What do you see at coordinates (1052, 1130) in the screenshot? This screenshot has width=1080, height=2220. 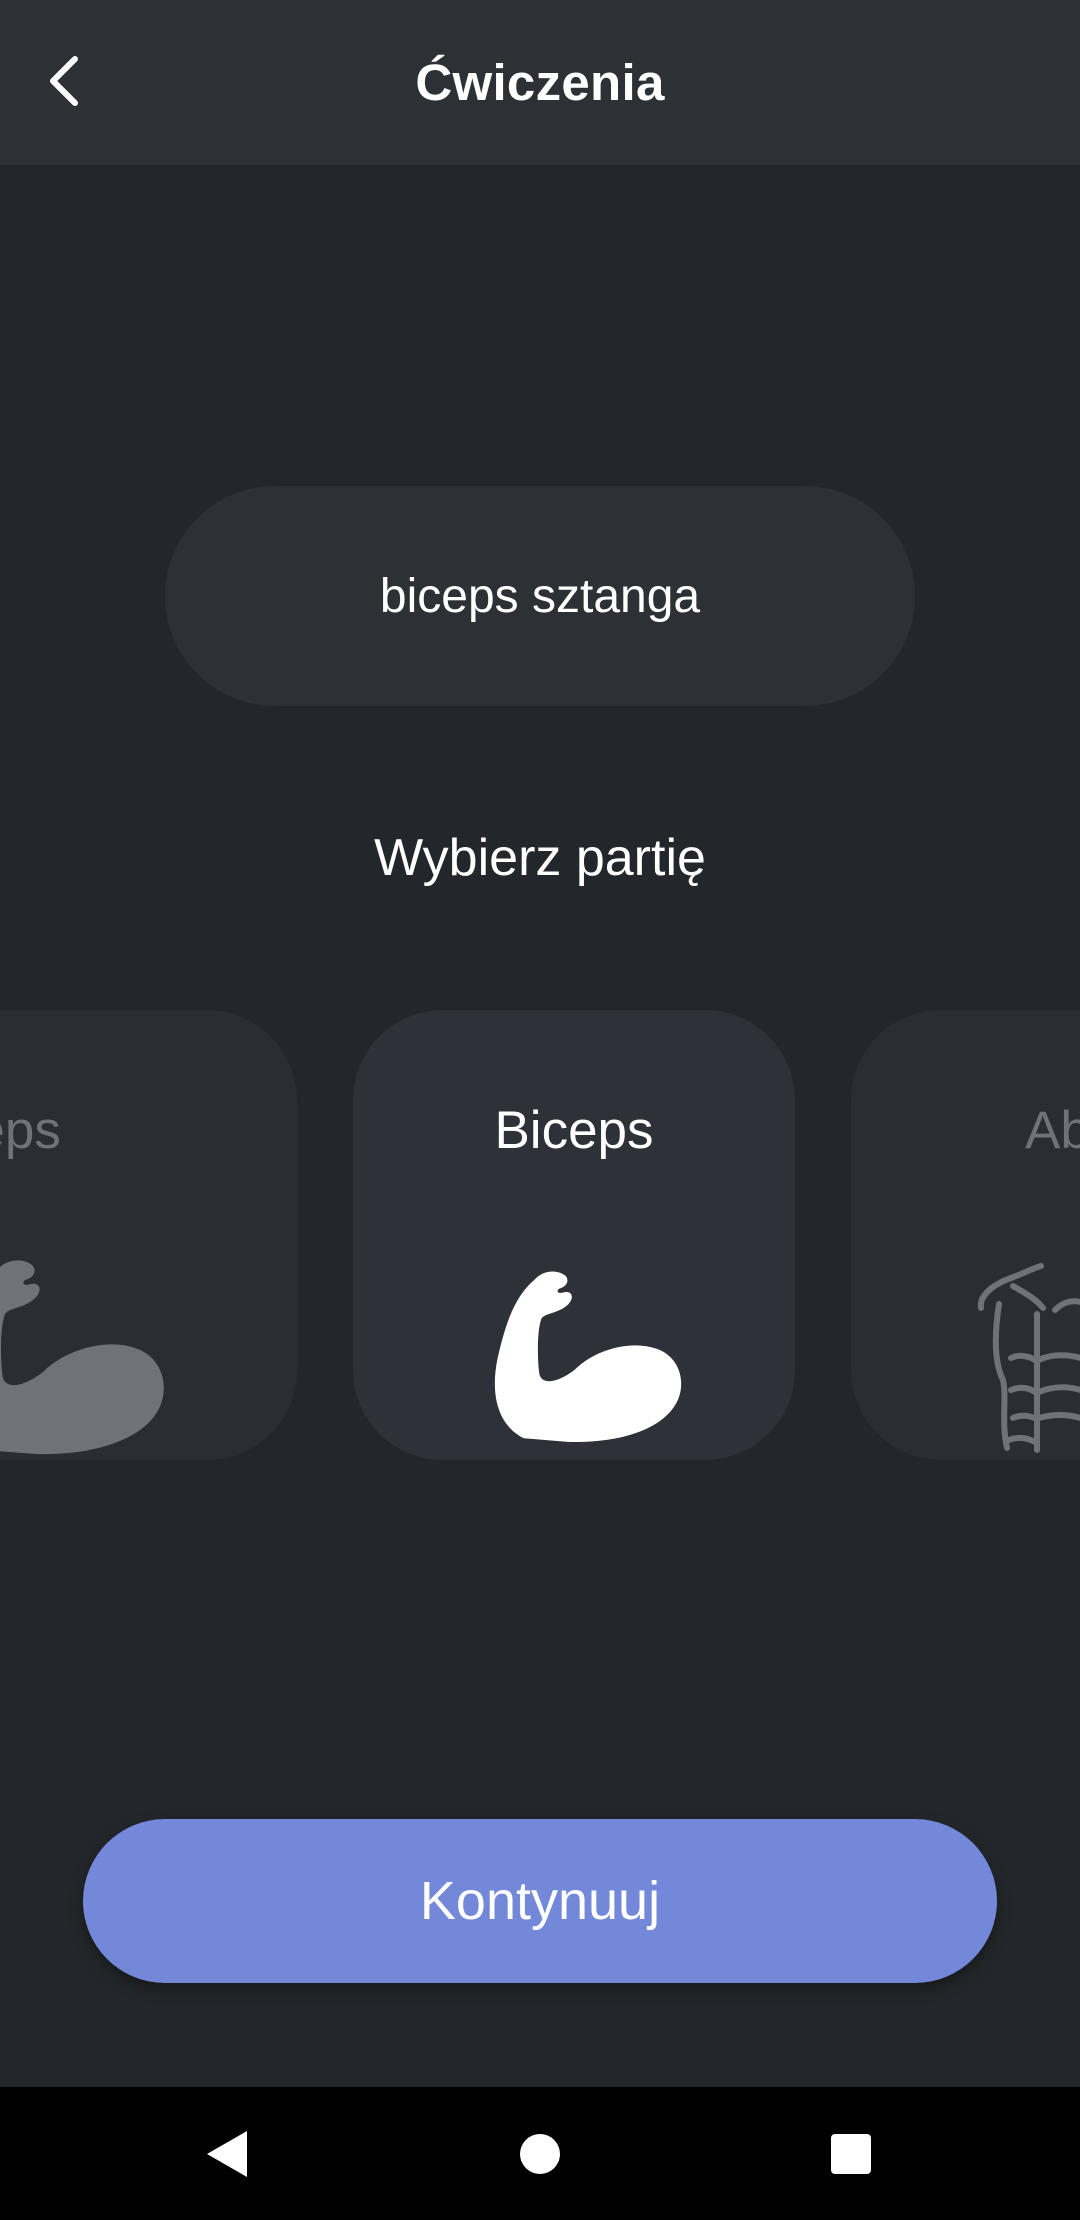 I see `muscle-card-label: Ab` at bounding box center [1052, 1130].